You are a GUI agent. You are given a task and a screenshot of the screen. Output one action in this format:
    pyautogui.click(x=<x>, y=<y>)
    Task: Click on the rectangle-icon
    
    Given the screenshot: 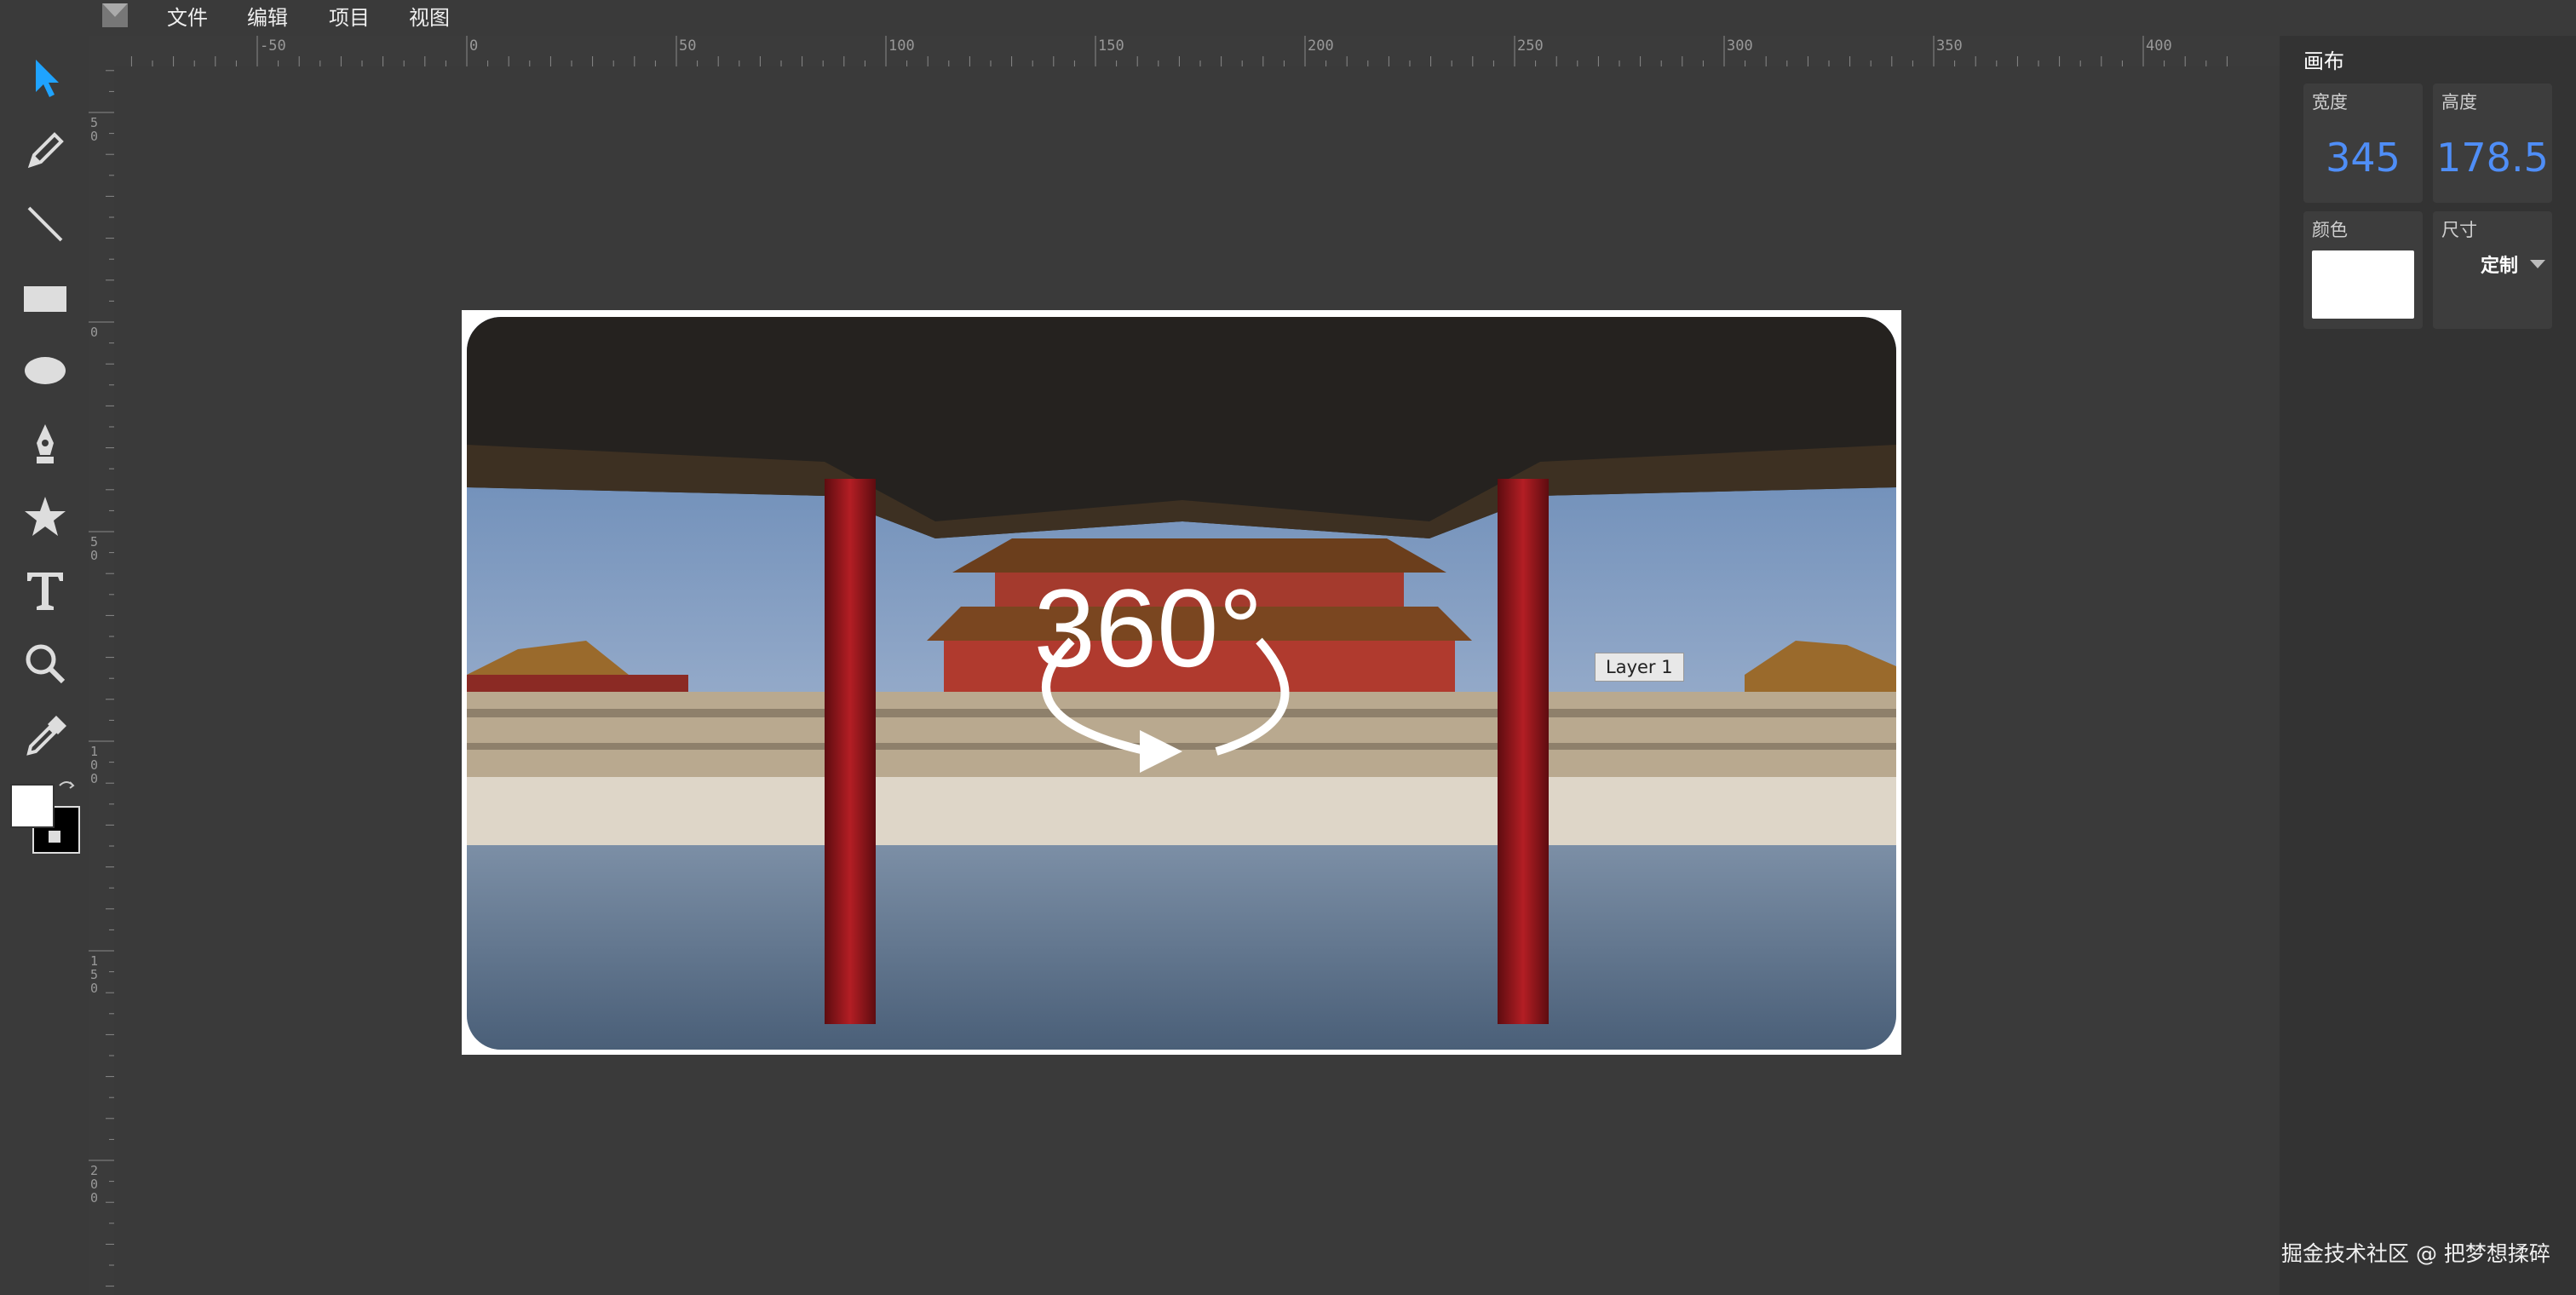 What is the action you would take?
    pyautogui.click(x=45, y=299)
    